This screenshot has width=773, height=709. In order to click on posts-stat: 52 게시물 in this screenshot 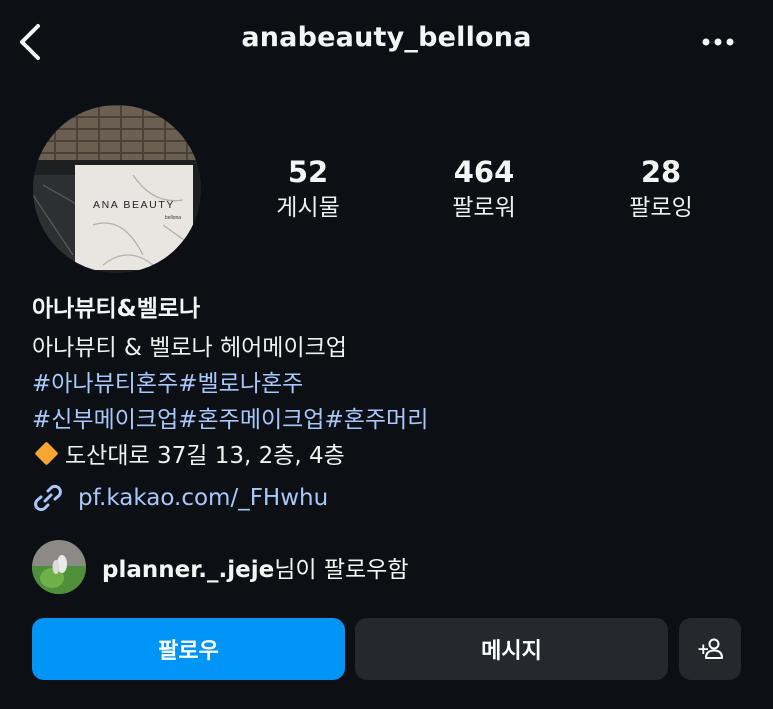, I will do `click(308, 188)`.